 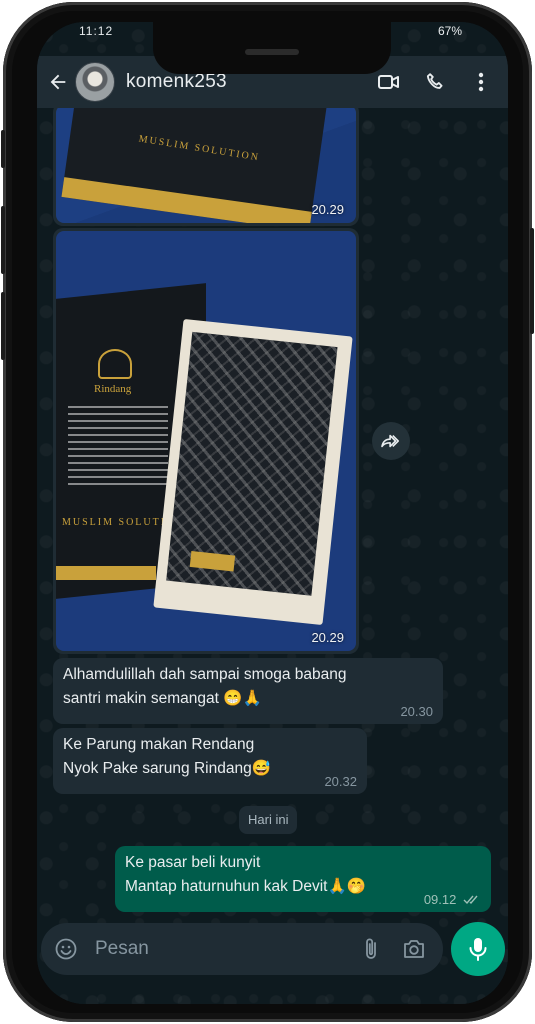 I want to click on double-check-icon, so click(x=470, y=900).